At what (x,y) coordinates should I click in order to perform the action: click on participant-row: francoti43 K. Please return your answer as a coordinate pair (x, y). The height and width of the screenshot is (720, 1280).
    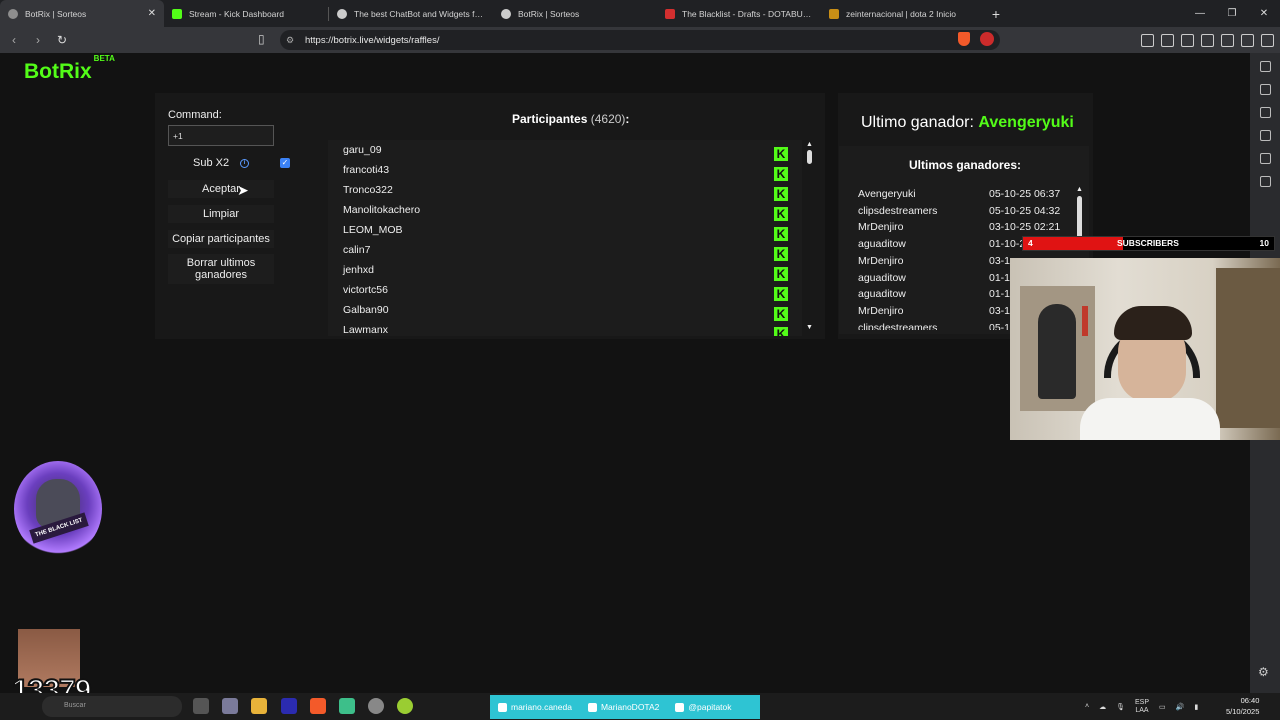
    Looking at the image, I should click on (565, 174).